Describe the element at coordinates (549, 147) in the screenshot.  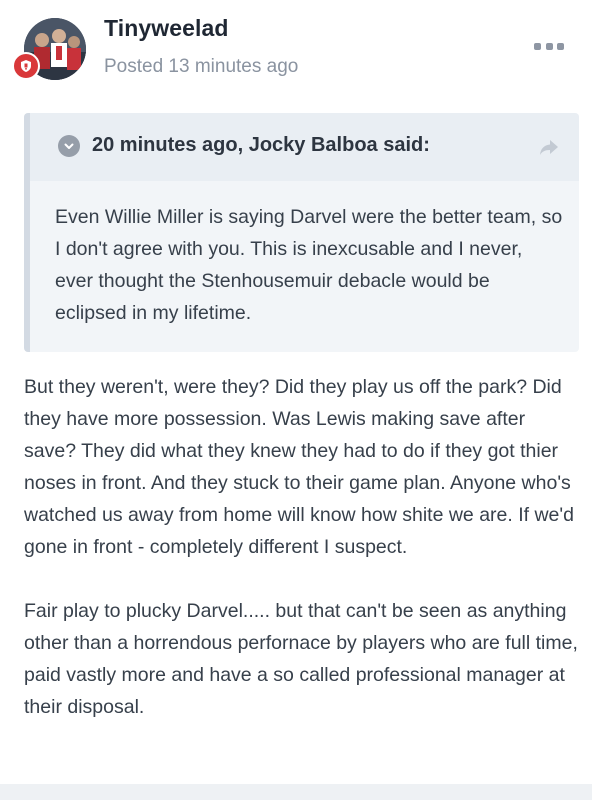
I see `share-arrow-icon` at that location.